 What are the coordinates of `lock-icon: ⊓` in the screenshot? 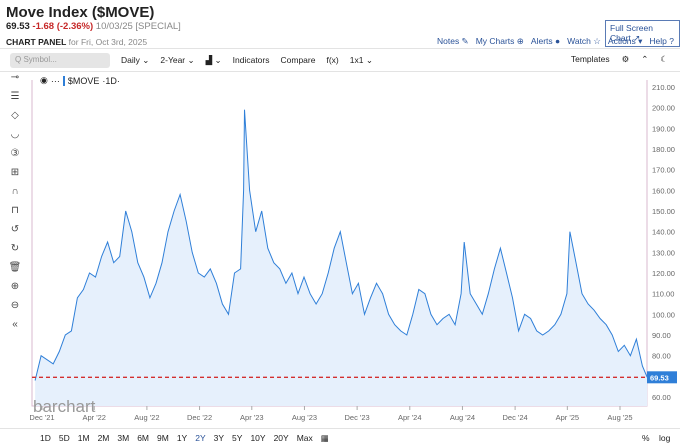 It's located at (15, 214).